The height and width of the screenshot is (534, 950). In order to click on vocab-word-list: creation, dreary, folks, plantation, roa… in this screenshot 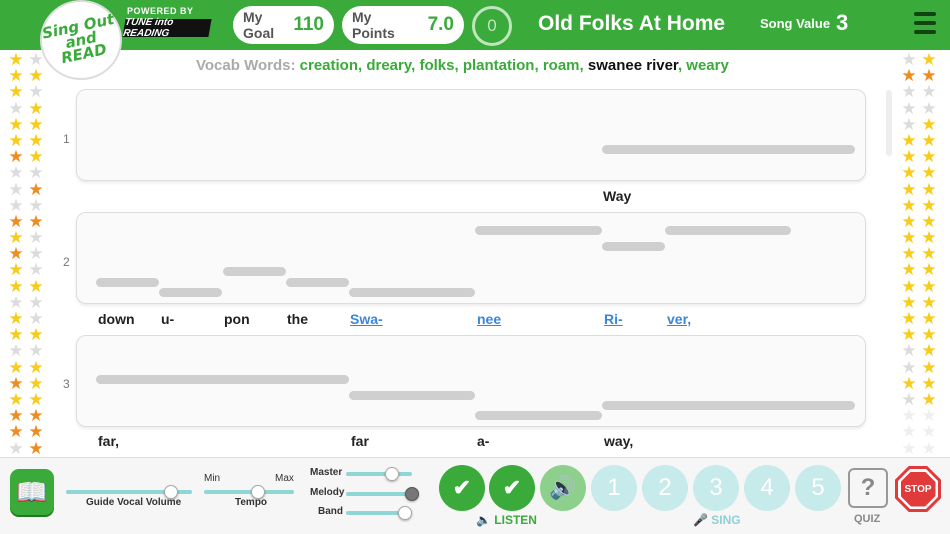, I will do `click(514, 65)`.